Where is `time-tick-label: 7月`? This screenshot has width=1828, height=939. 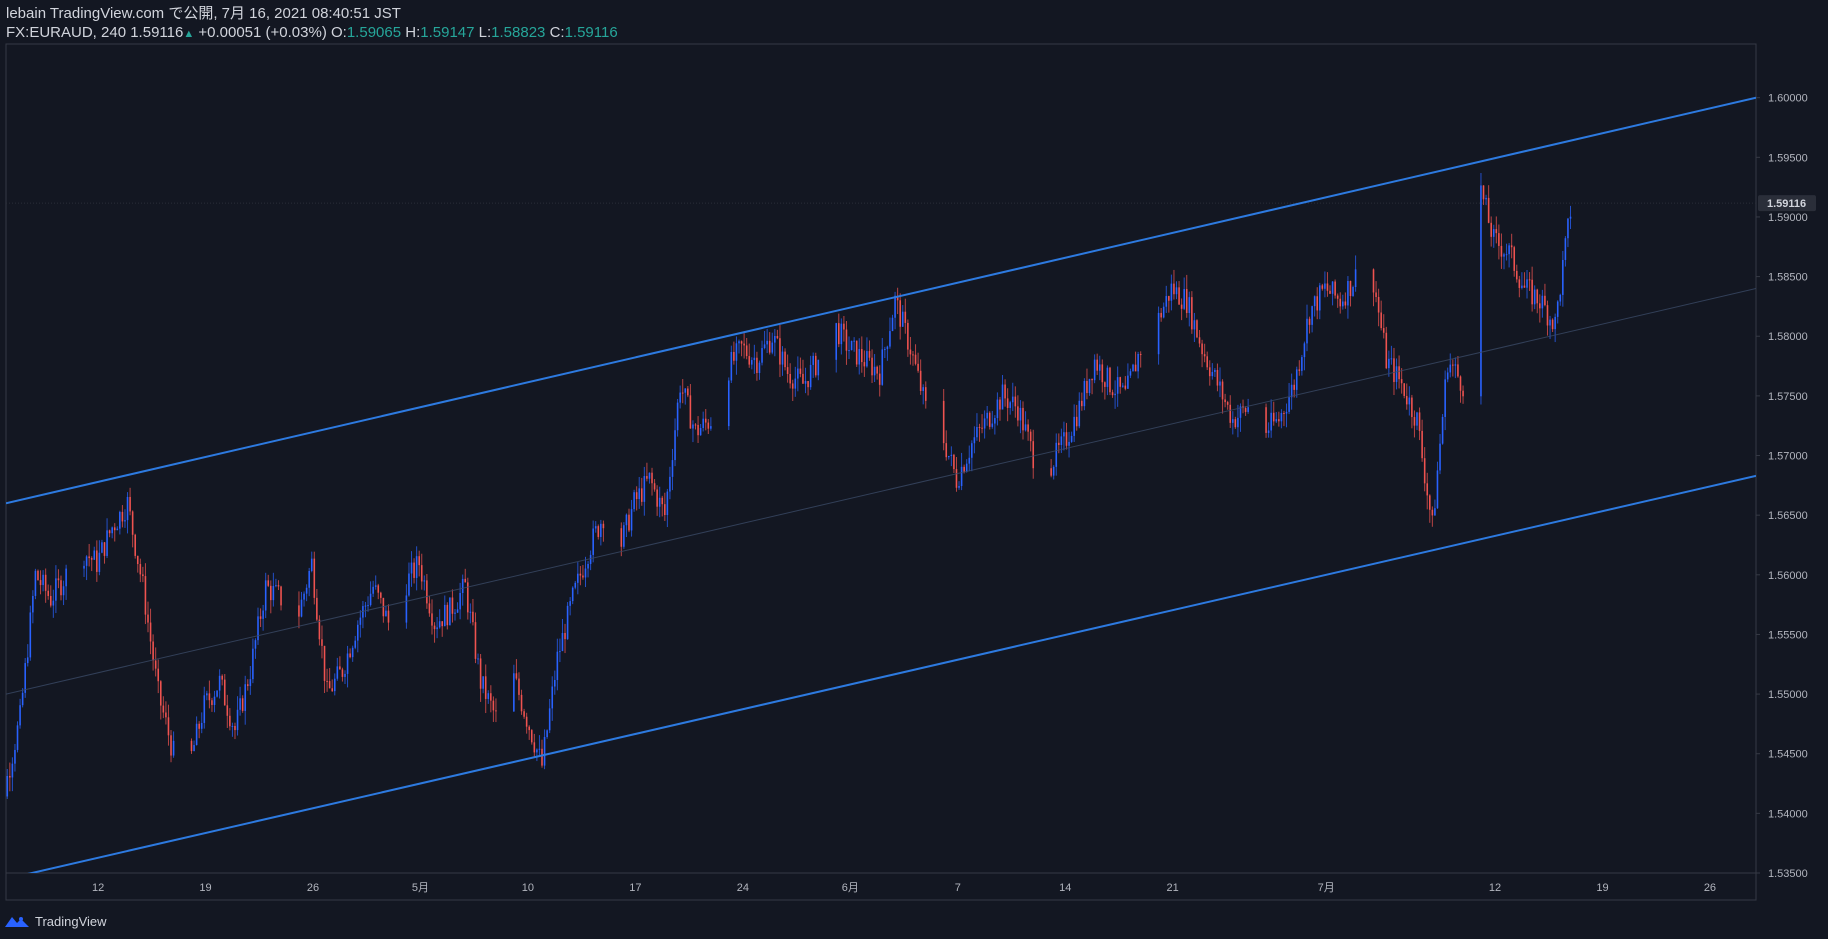
time-tick-label: 7月 is located at coordinates (1326, 888).